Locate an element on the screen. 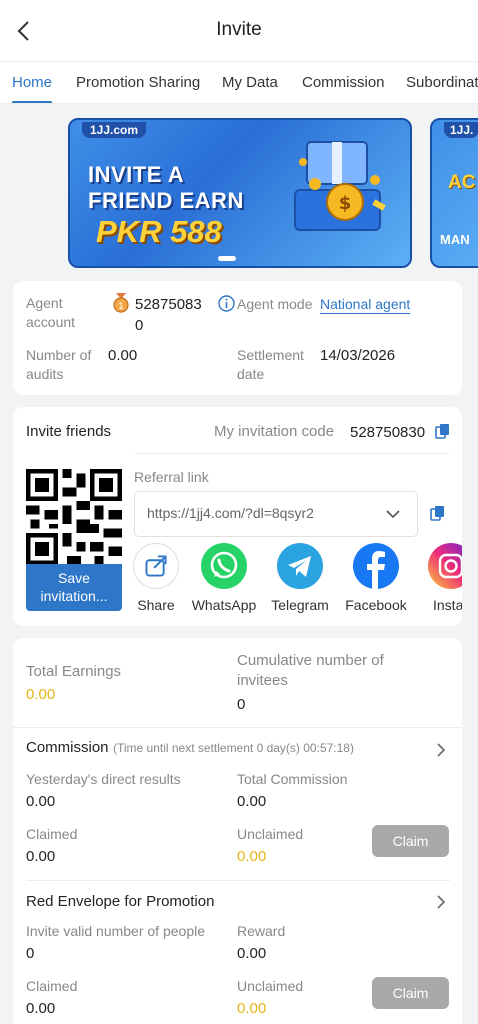  tab-home: Home is located at coordinates (32, 82).